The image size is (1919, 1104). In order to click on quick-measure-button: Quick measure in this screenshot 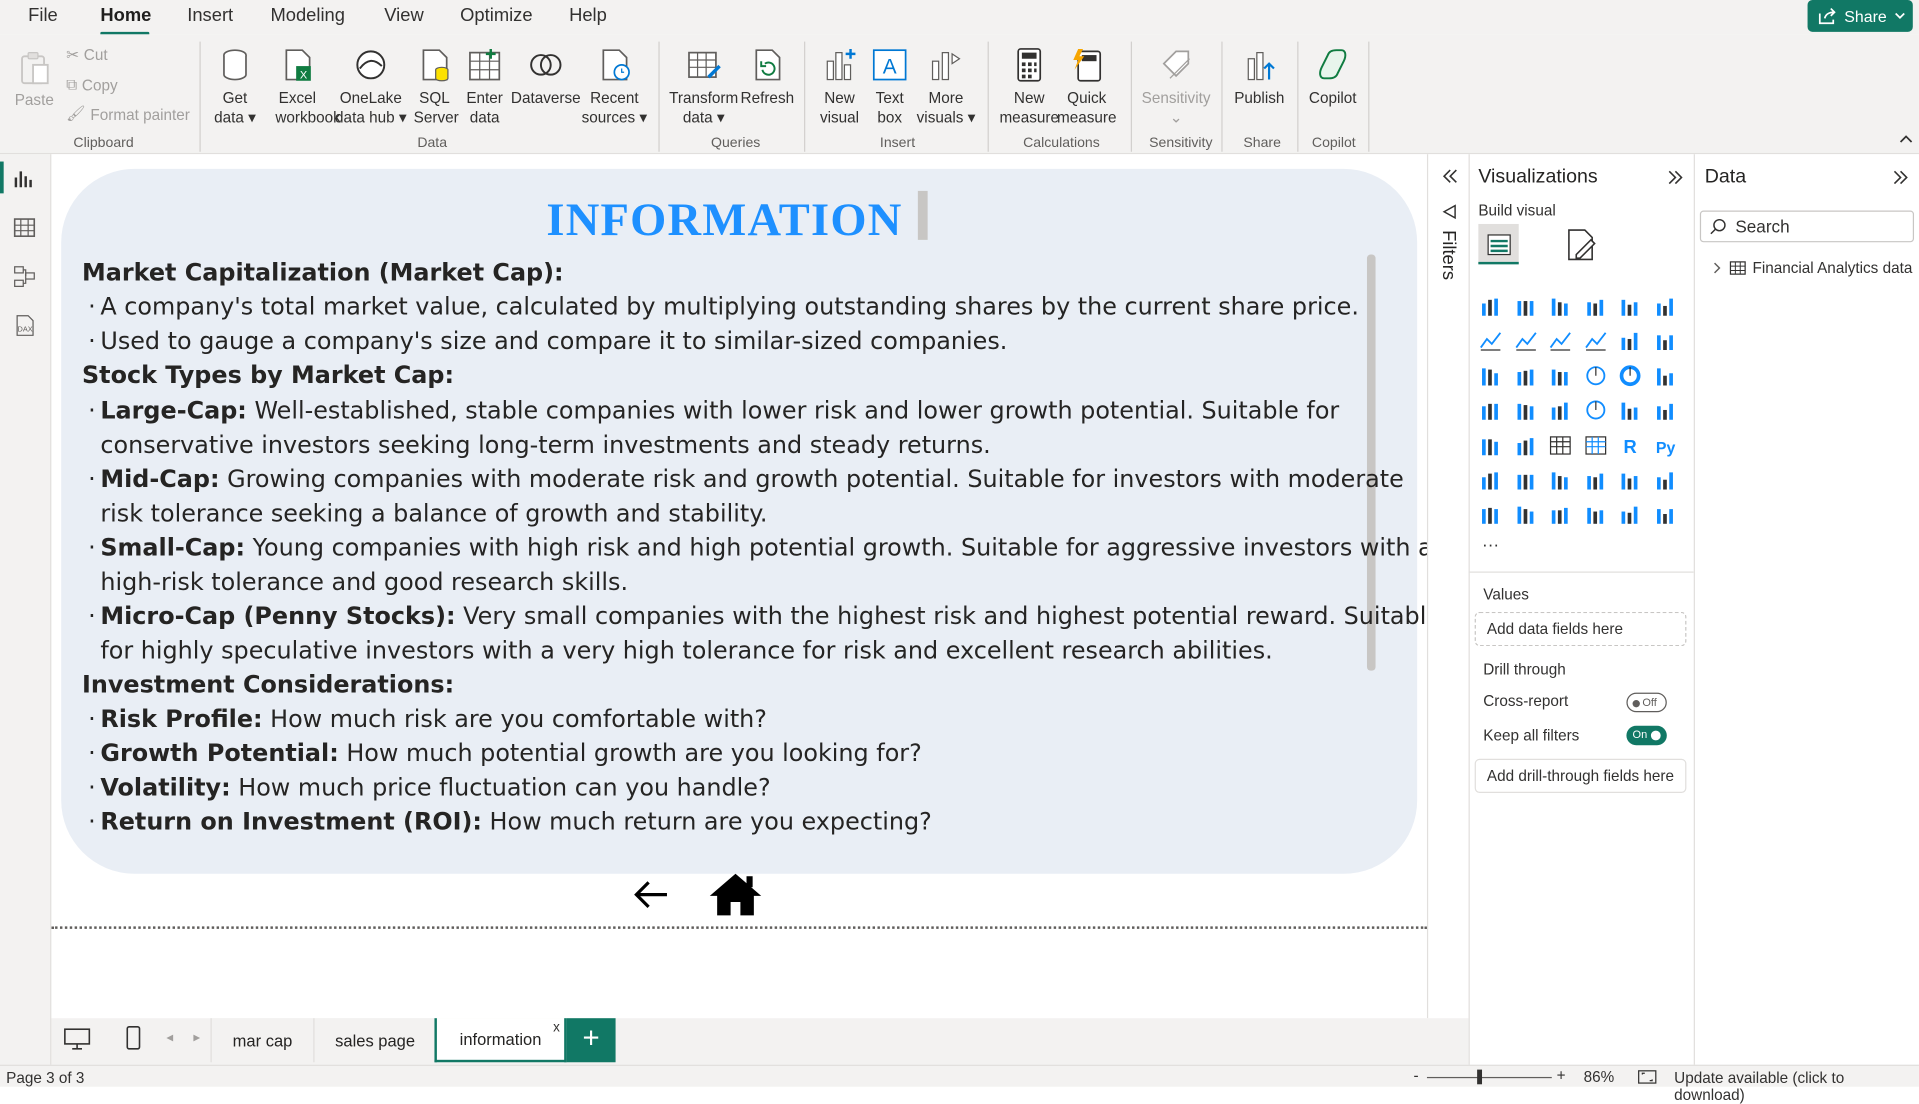, I will do `click(1087, 87)`.